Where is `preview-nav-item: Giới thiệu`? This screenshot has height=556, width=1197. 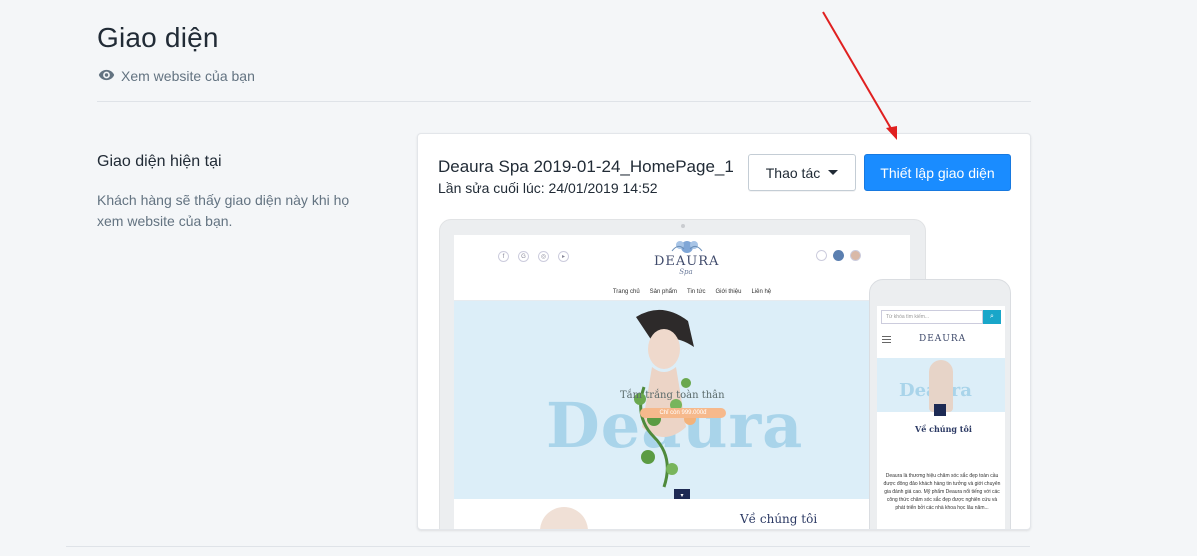
preview-nav-item: Giới thiệu is located at coordinates (728, 292).